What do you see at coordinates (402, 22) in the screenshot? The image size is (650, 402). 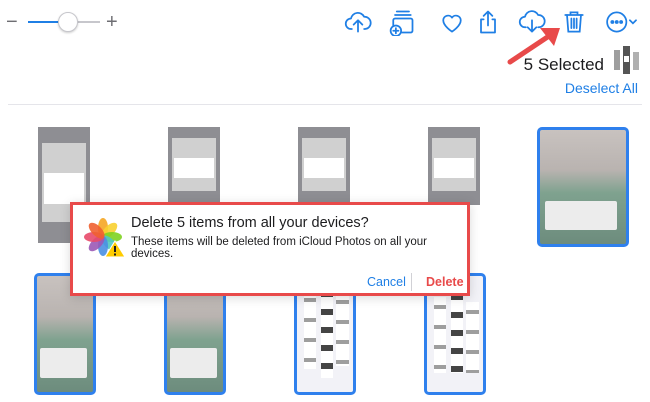 I see `add-to-album-icon` at bounding box center [402, 22].